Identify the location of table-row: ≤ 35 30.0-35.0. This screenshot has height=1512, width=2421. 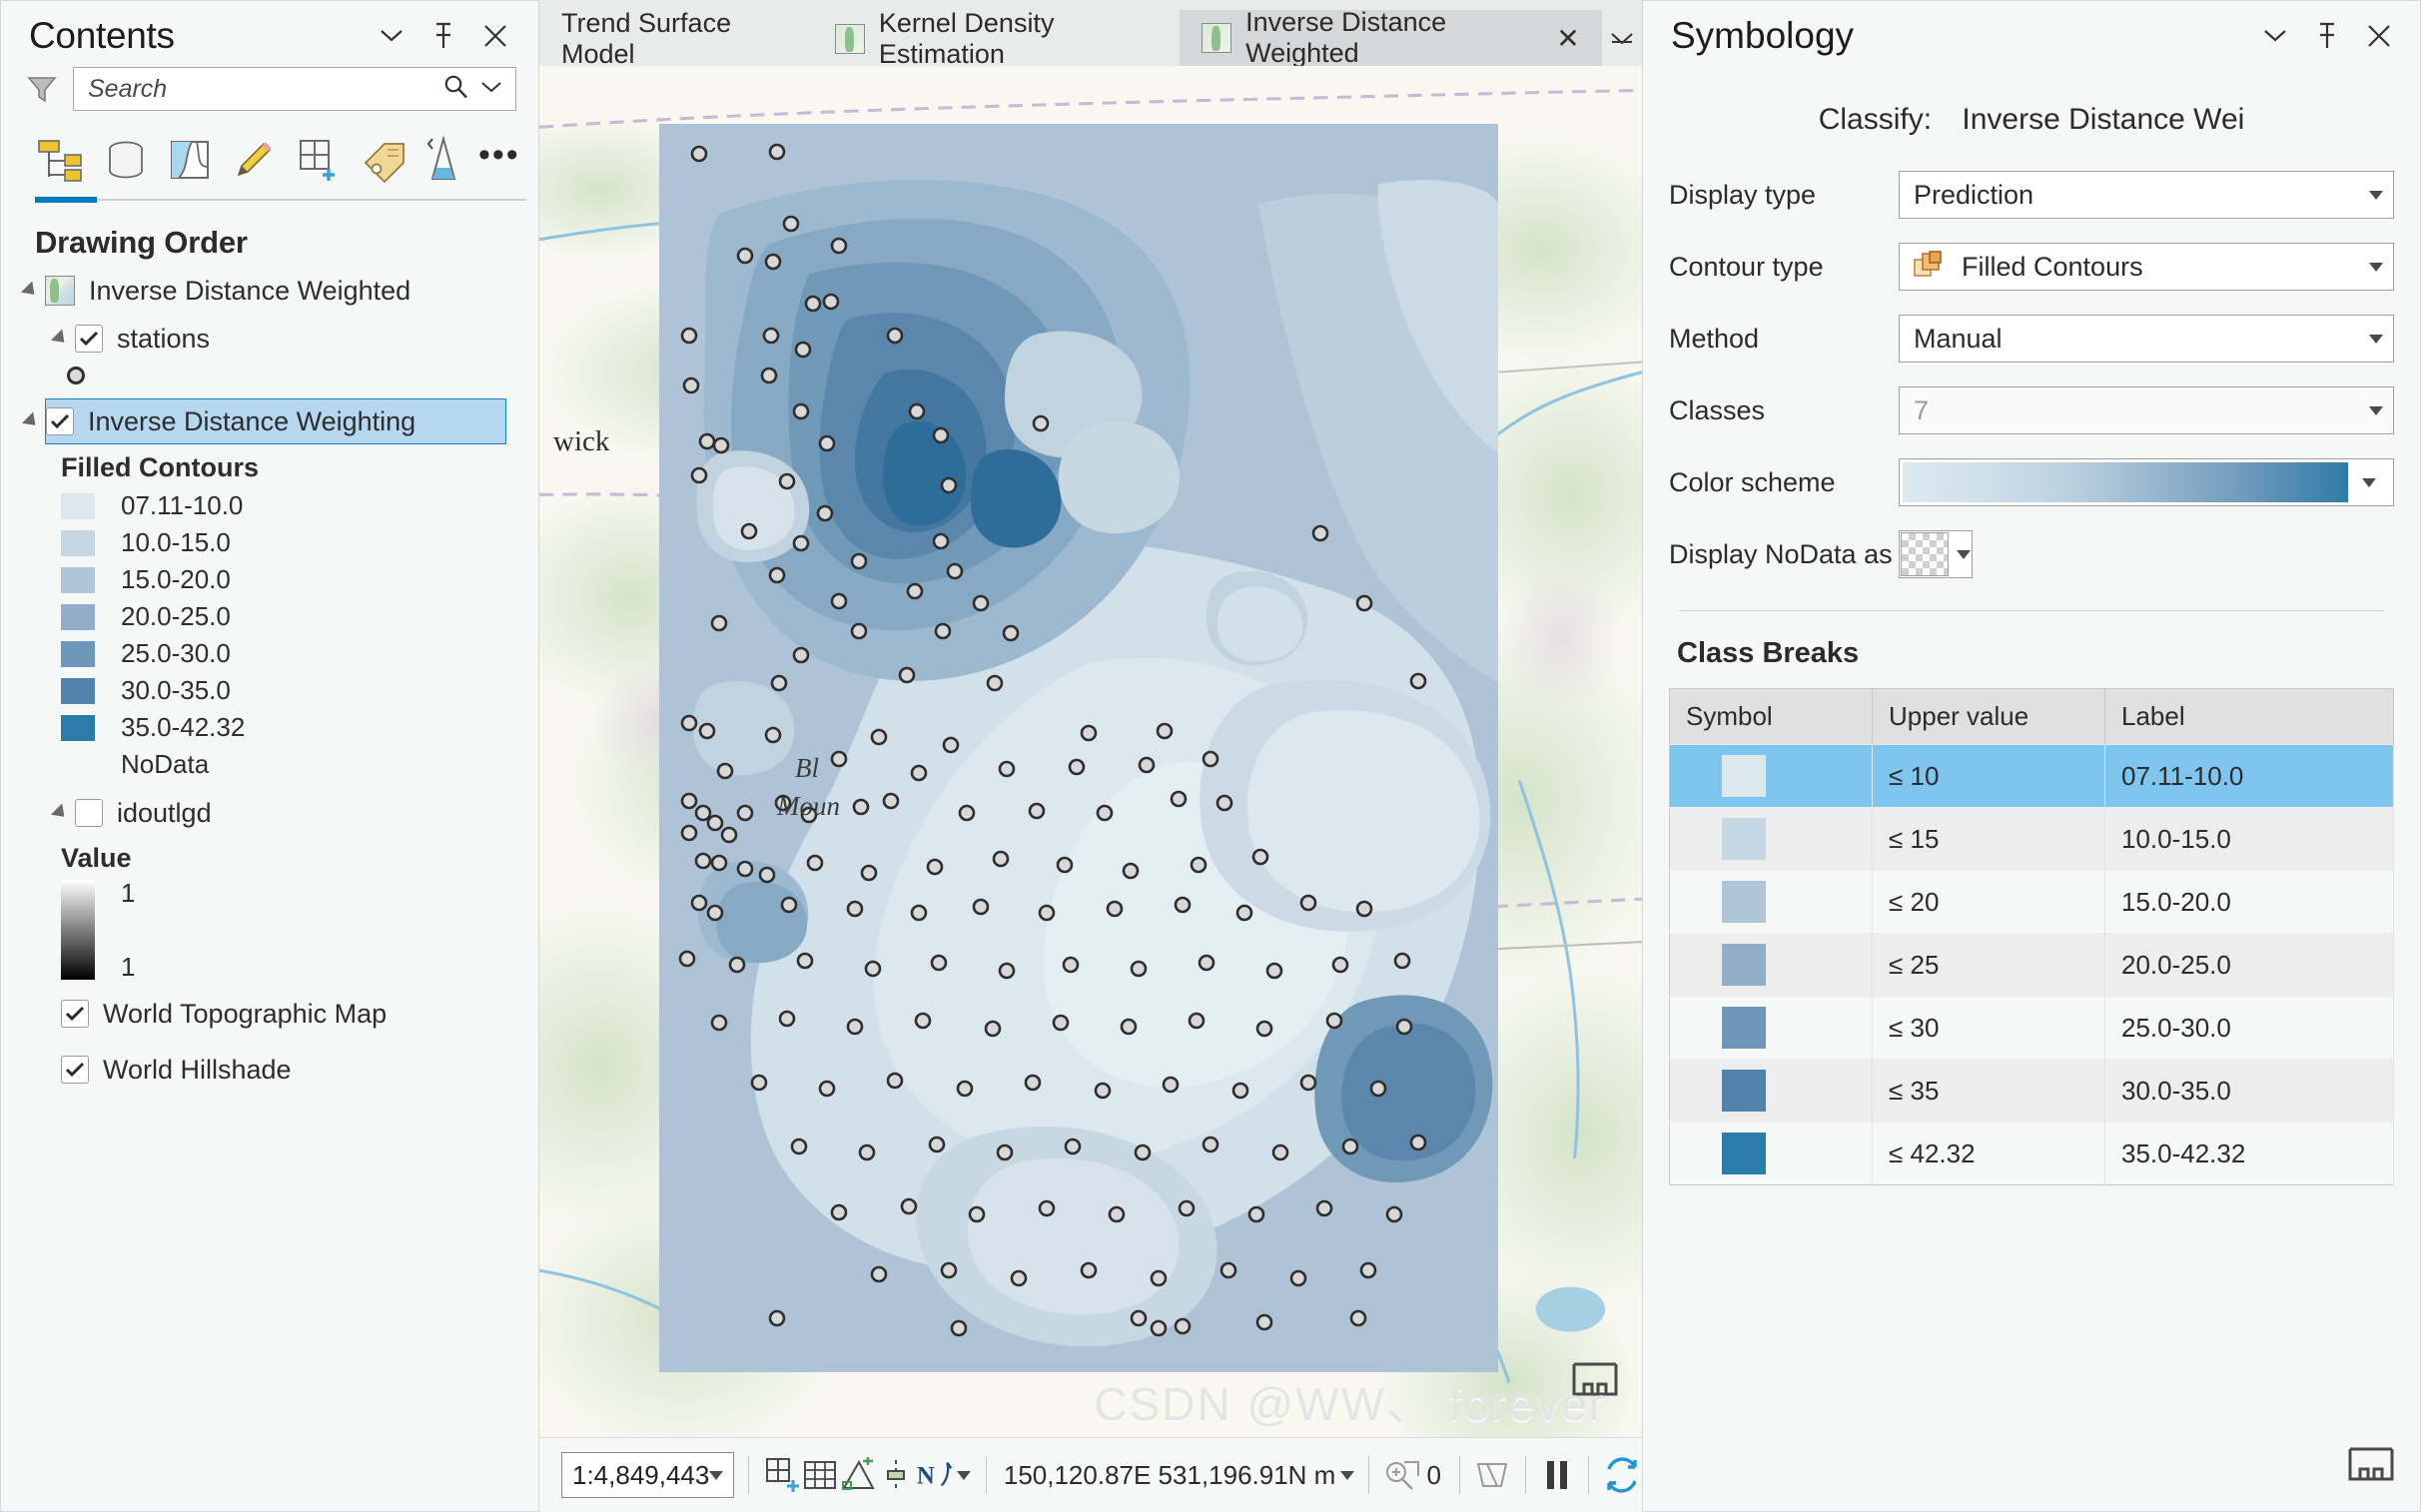
(2031, 1091).